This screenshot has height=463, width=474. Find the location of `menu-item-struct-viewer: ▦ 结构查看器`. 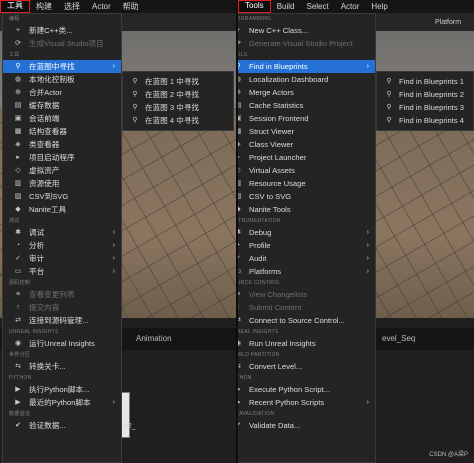

menu-item-struct-viewer: ▦ 结构查看器 is located at coordinates (62, 131).